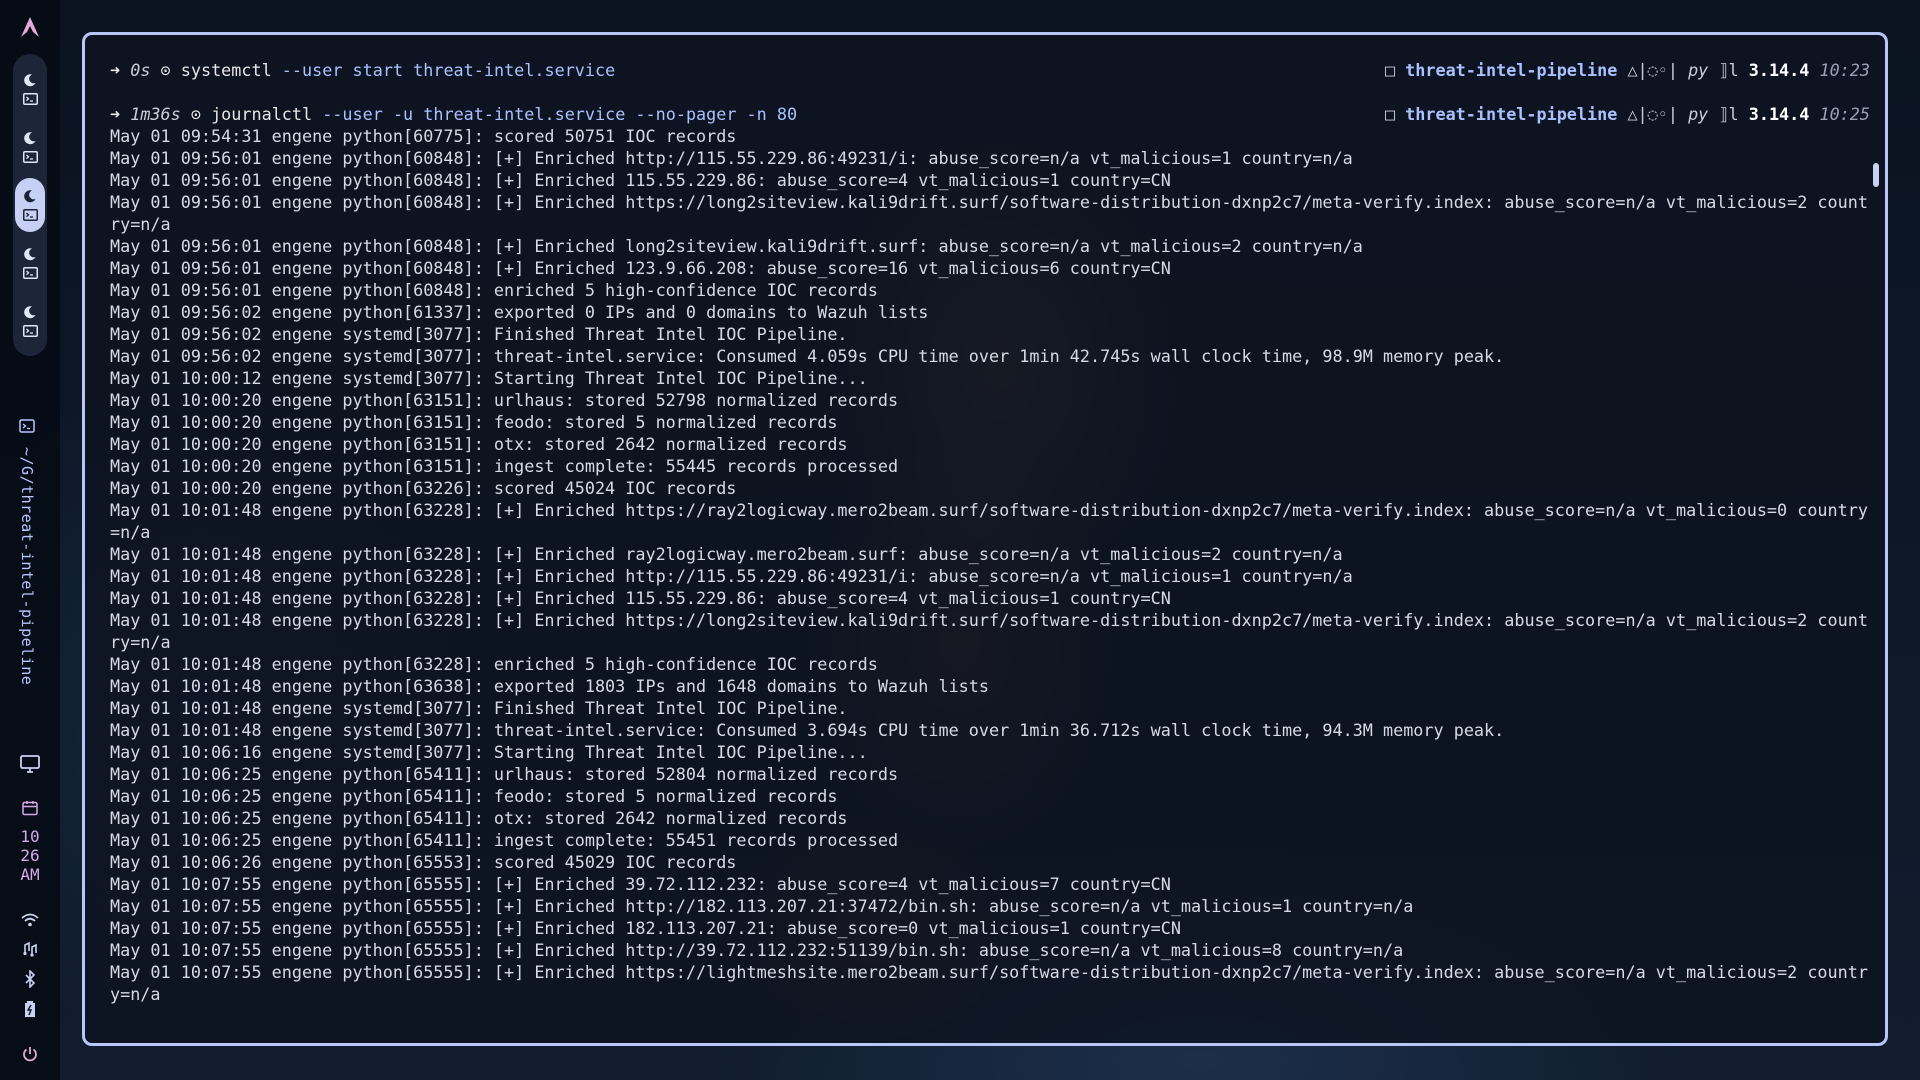 This screenshot has width=1920, height=1080. What do you see at coordinates (1844, 70) in the screenshot?
I see `prompt-time: 10:23` at bounding box center [1844, 70].